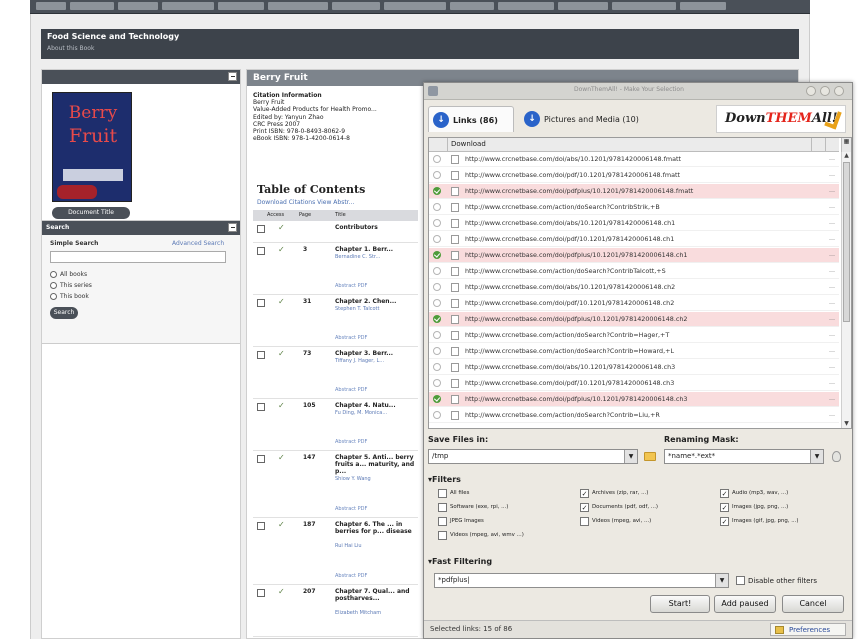 The width and height of the screenshot is (868, 639). What do you see at coordinates (353, 479) in the screenshot?
I see `toc-author: Shiow Y. Wang` at bounding box center [353, 479].